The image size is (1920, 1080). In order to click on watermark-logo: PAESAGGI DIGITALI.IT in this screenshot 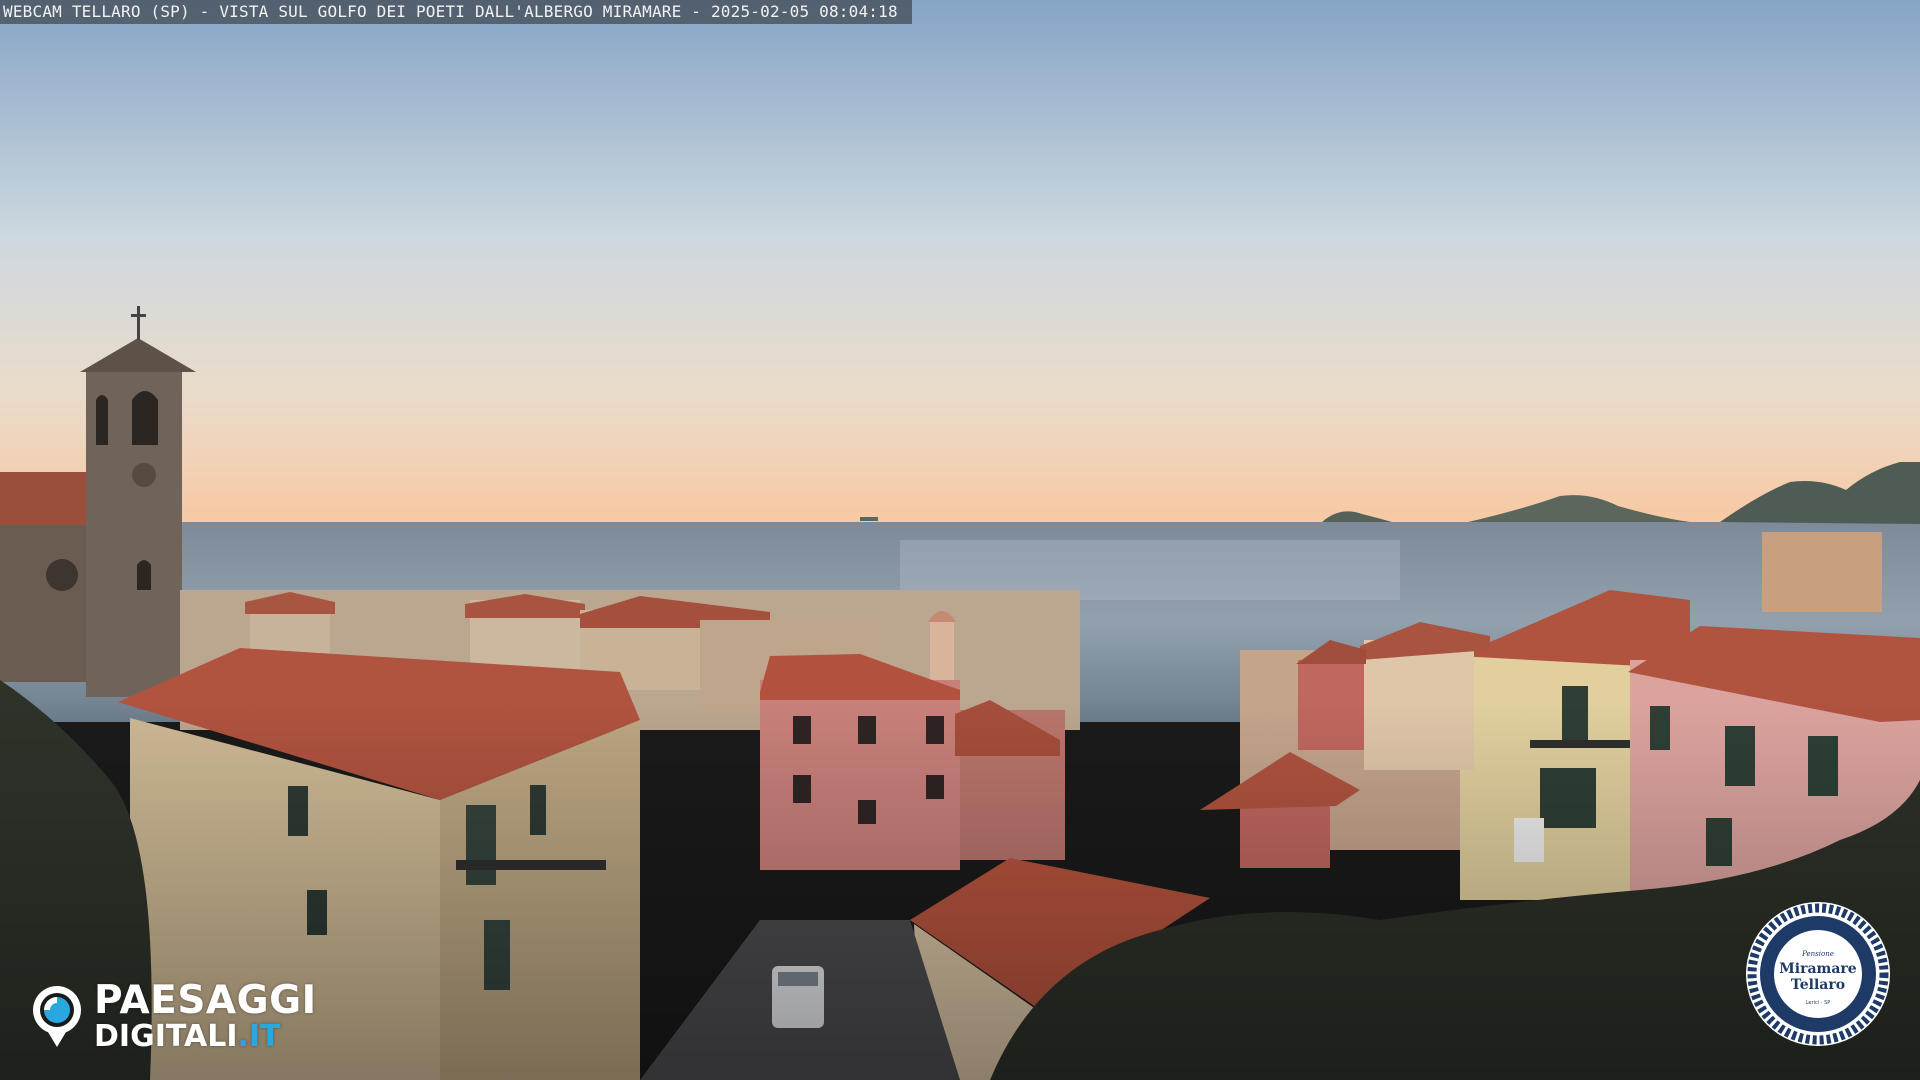, I will do `click(188, 1016)`.